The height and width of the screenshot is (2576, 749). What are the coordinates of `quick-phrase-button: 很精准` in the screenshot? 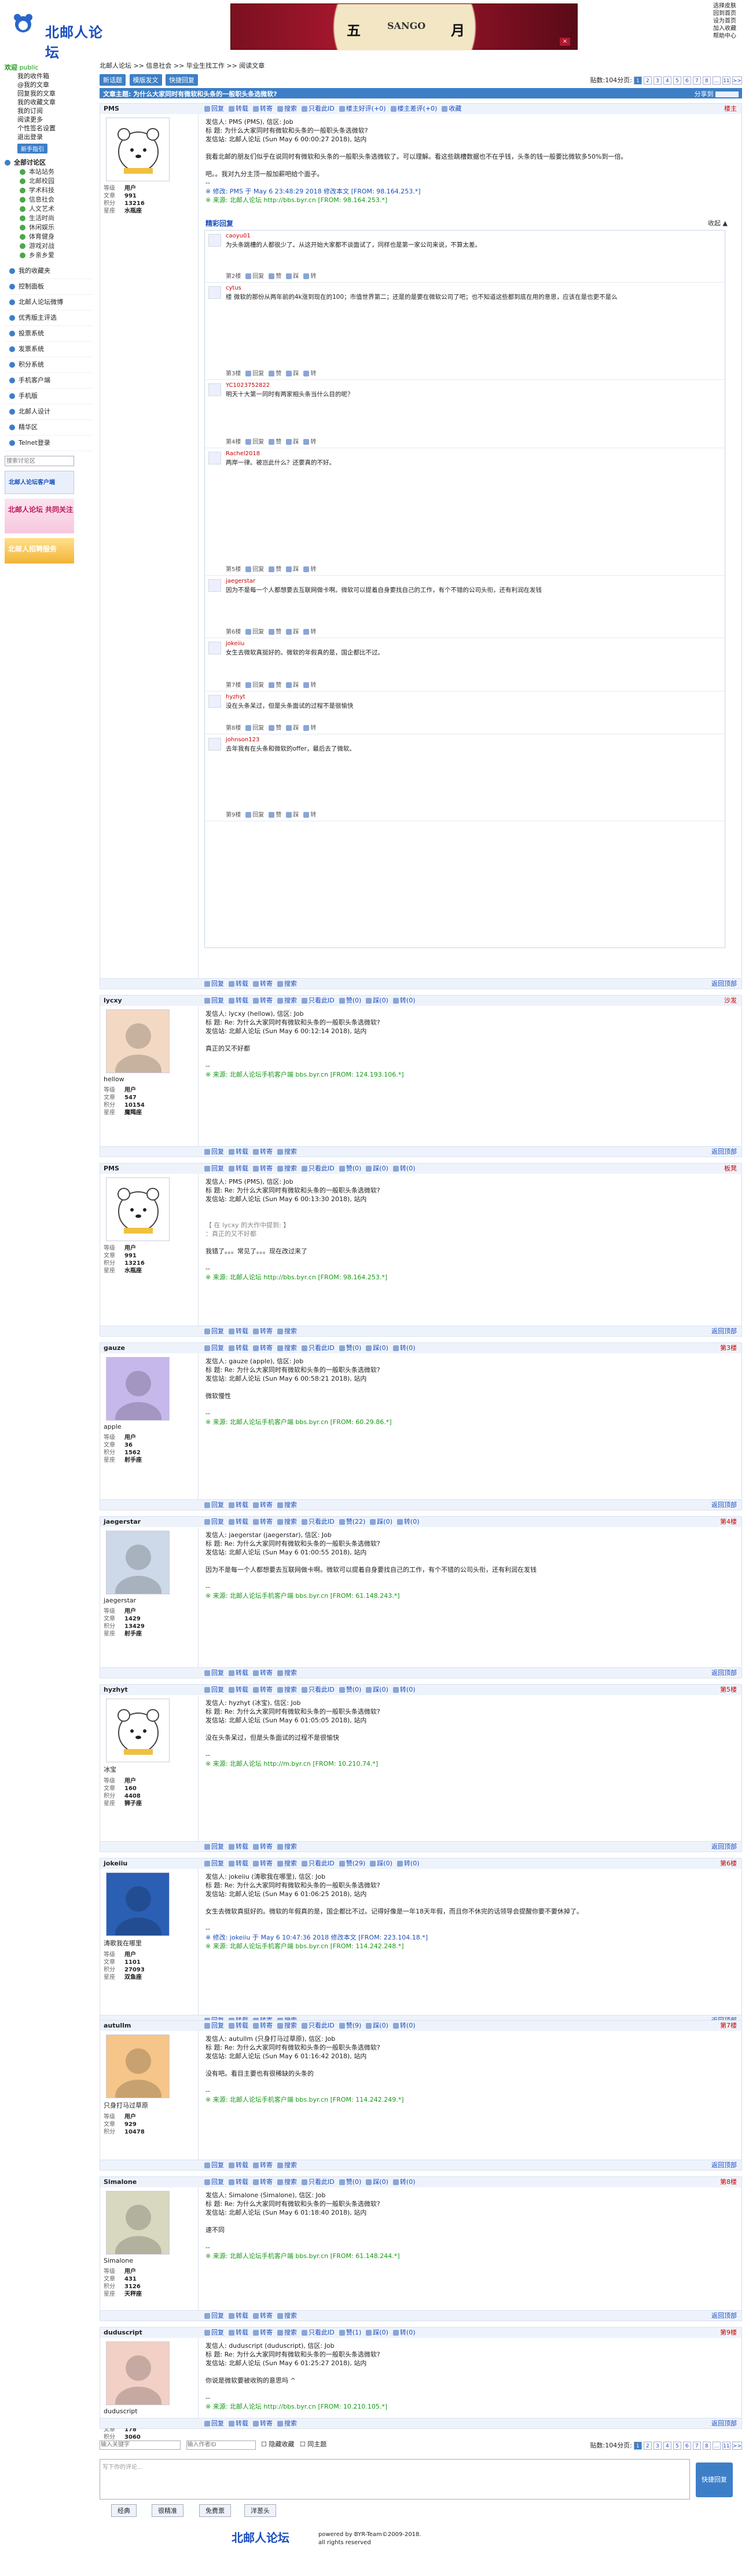 It's located at (168, 2510).